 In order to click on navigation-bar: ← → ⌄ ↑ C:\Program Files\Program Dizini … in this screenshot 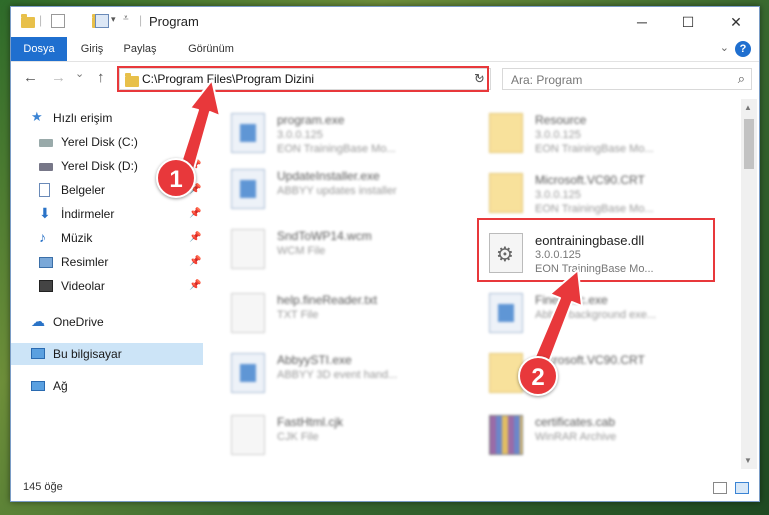, I will do `click(385, 79)`.